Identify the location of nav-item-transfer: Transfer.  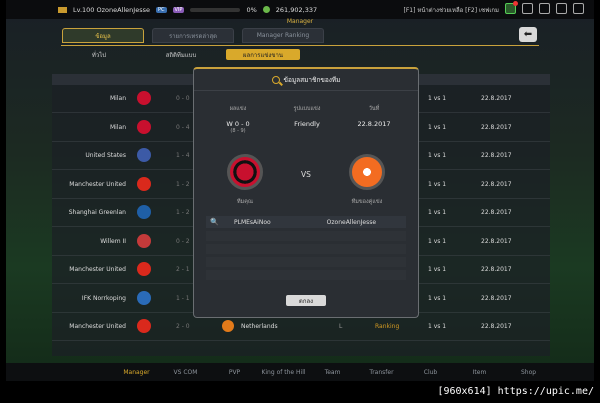
(381, 372).